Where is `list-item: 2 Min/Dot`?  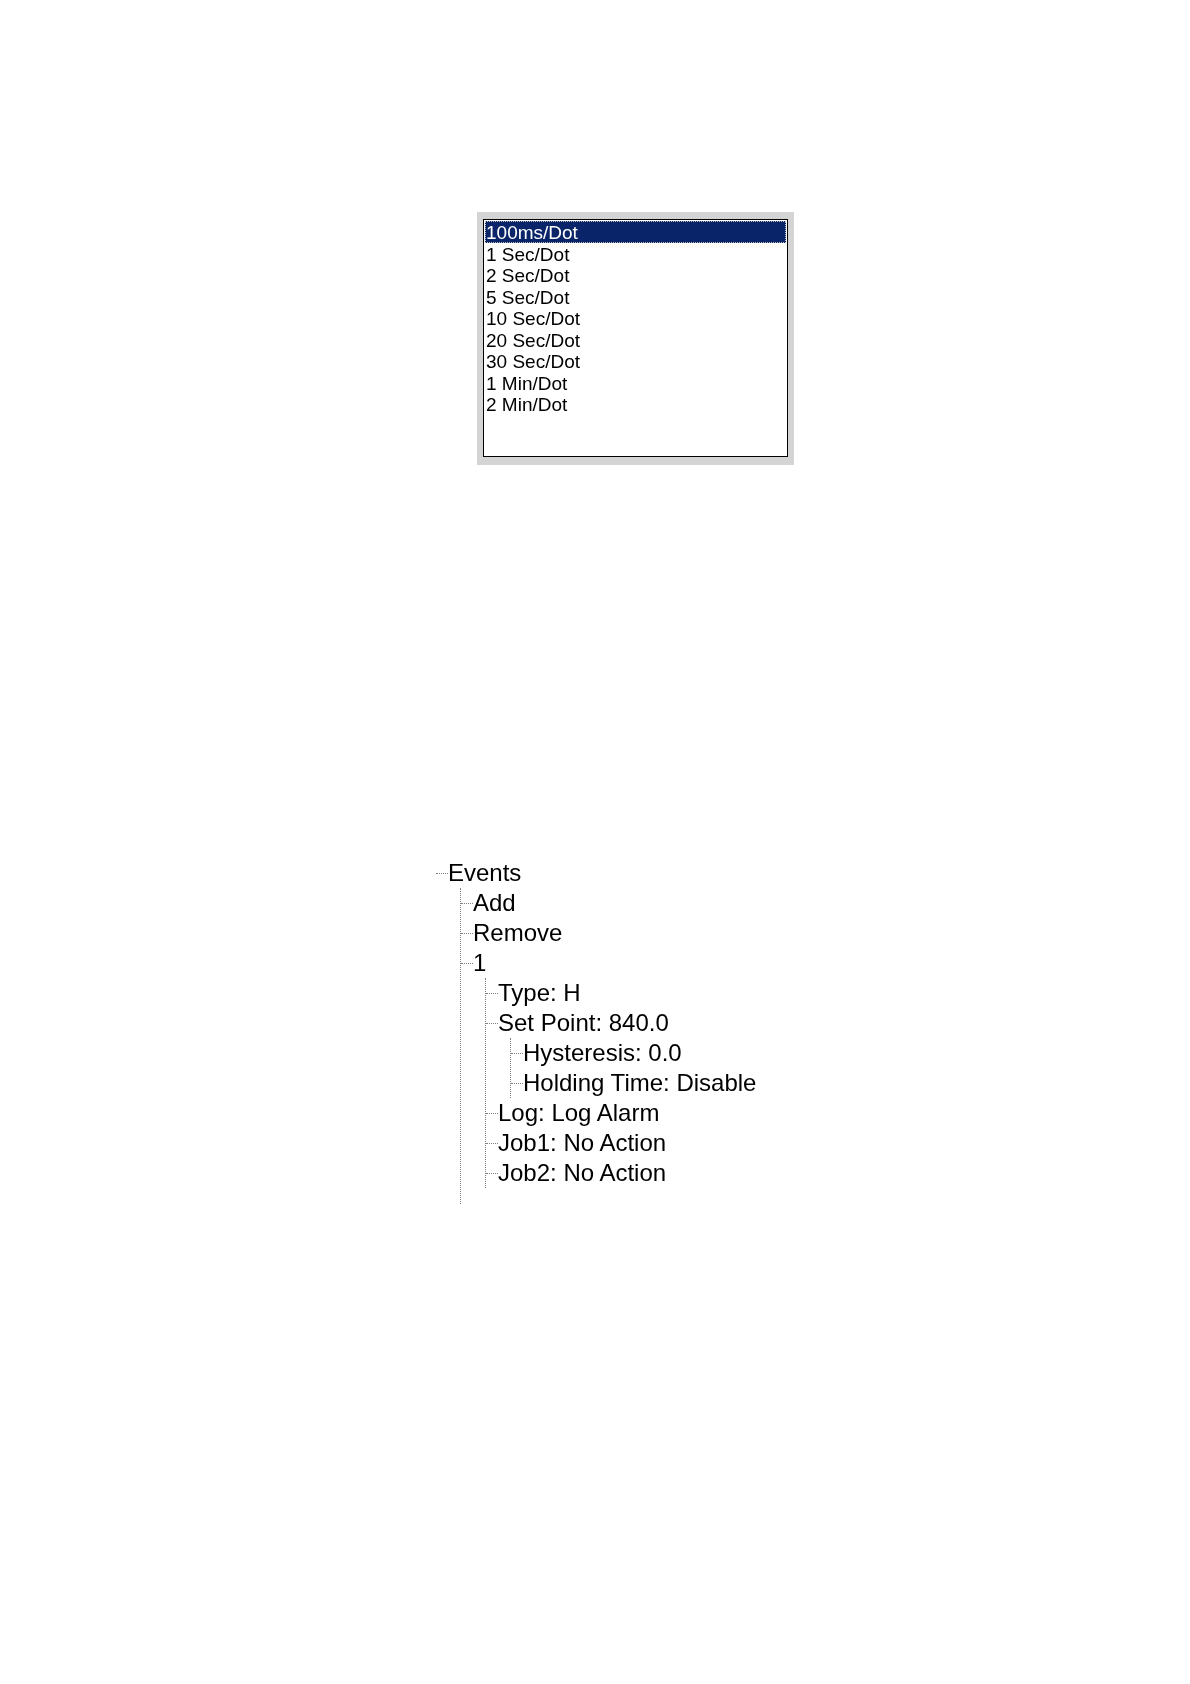 list-item: 2 Min/Dot is located at coordinates (635, 404).